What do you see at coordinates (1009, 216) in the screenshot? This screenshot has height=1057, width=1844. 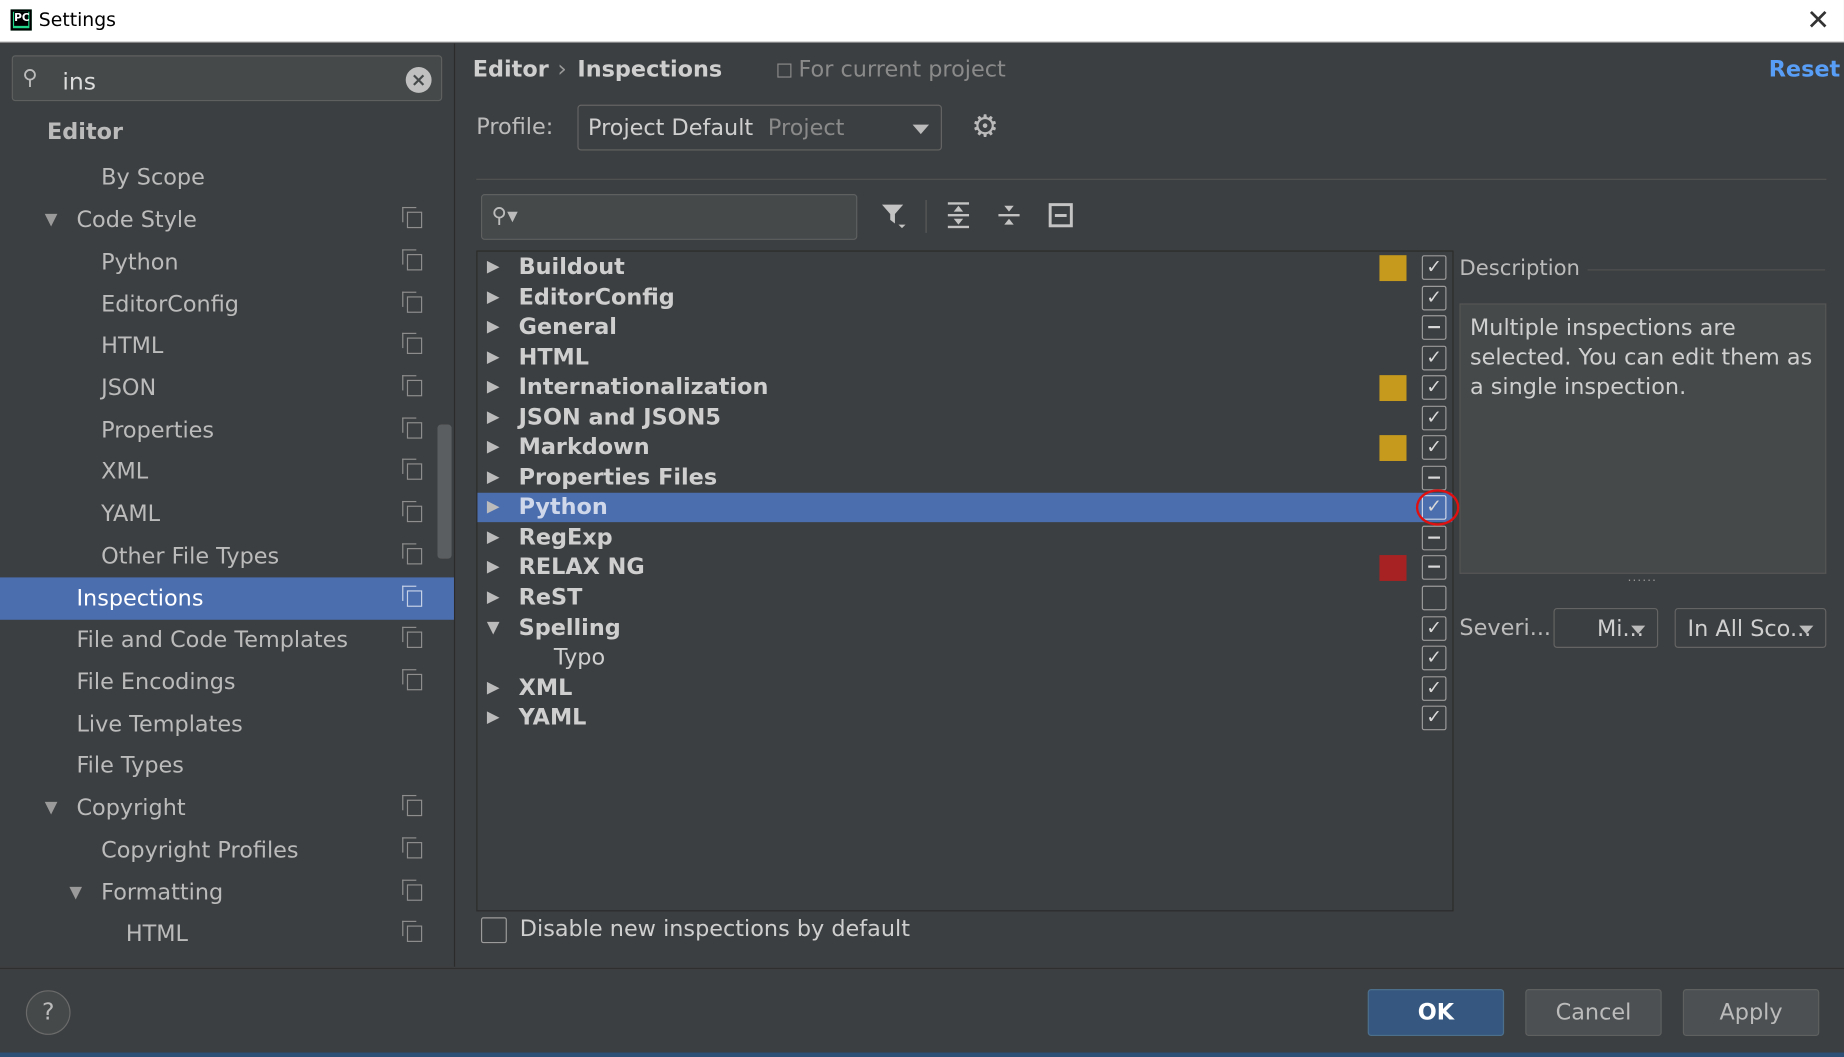 I see `collapse-all-icon` at bounding box center [1009, 216].